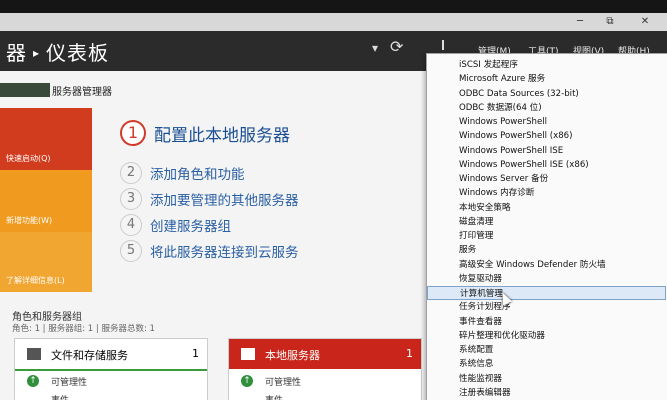 The image size is (667, 400). Describe the element at coordinates (546, 293) in the screenshot. I see `tools-menu-item: 计算机管理` at that location.